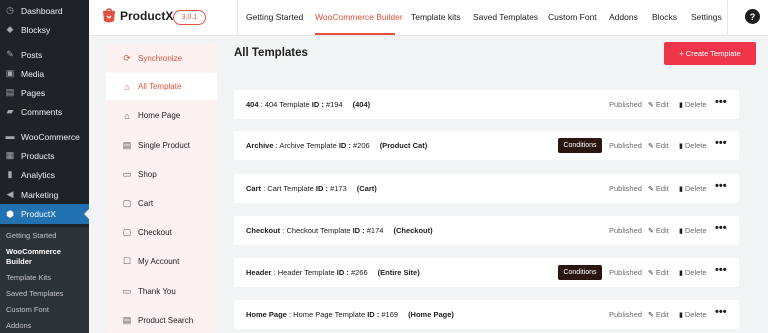 The width and height of the screenshot is (768, 333). I want to click on help-button: ?, so click(752, 16).